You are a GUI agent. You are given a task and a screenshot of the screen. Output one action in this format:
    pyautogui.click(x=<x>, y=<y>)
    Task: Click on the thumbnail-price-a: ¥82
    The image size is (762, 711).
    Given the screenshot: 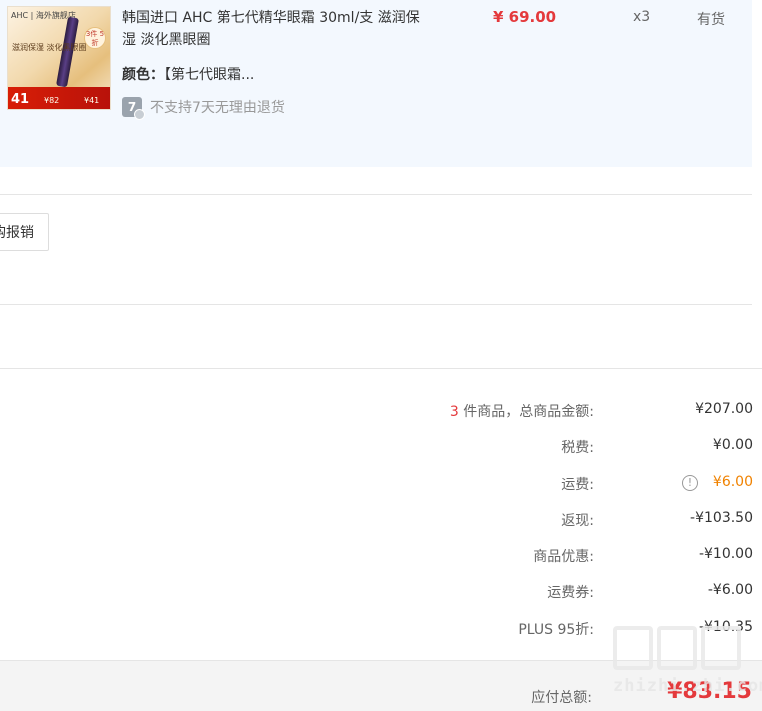 What is the action you would take?
    pyautogui.click(x=52, y=100)
    